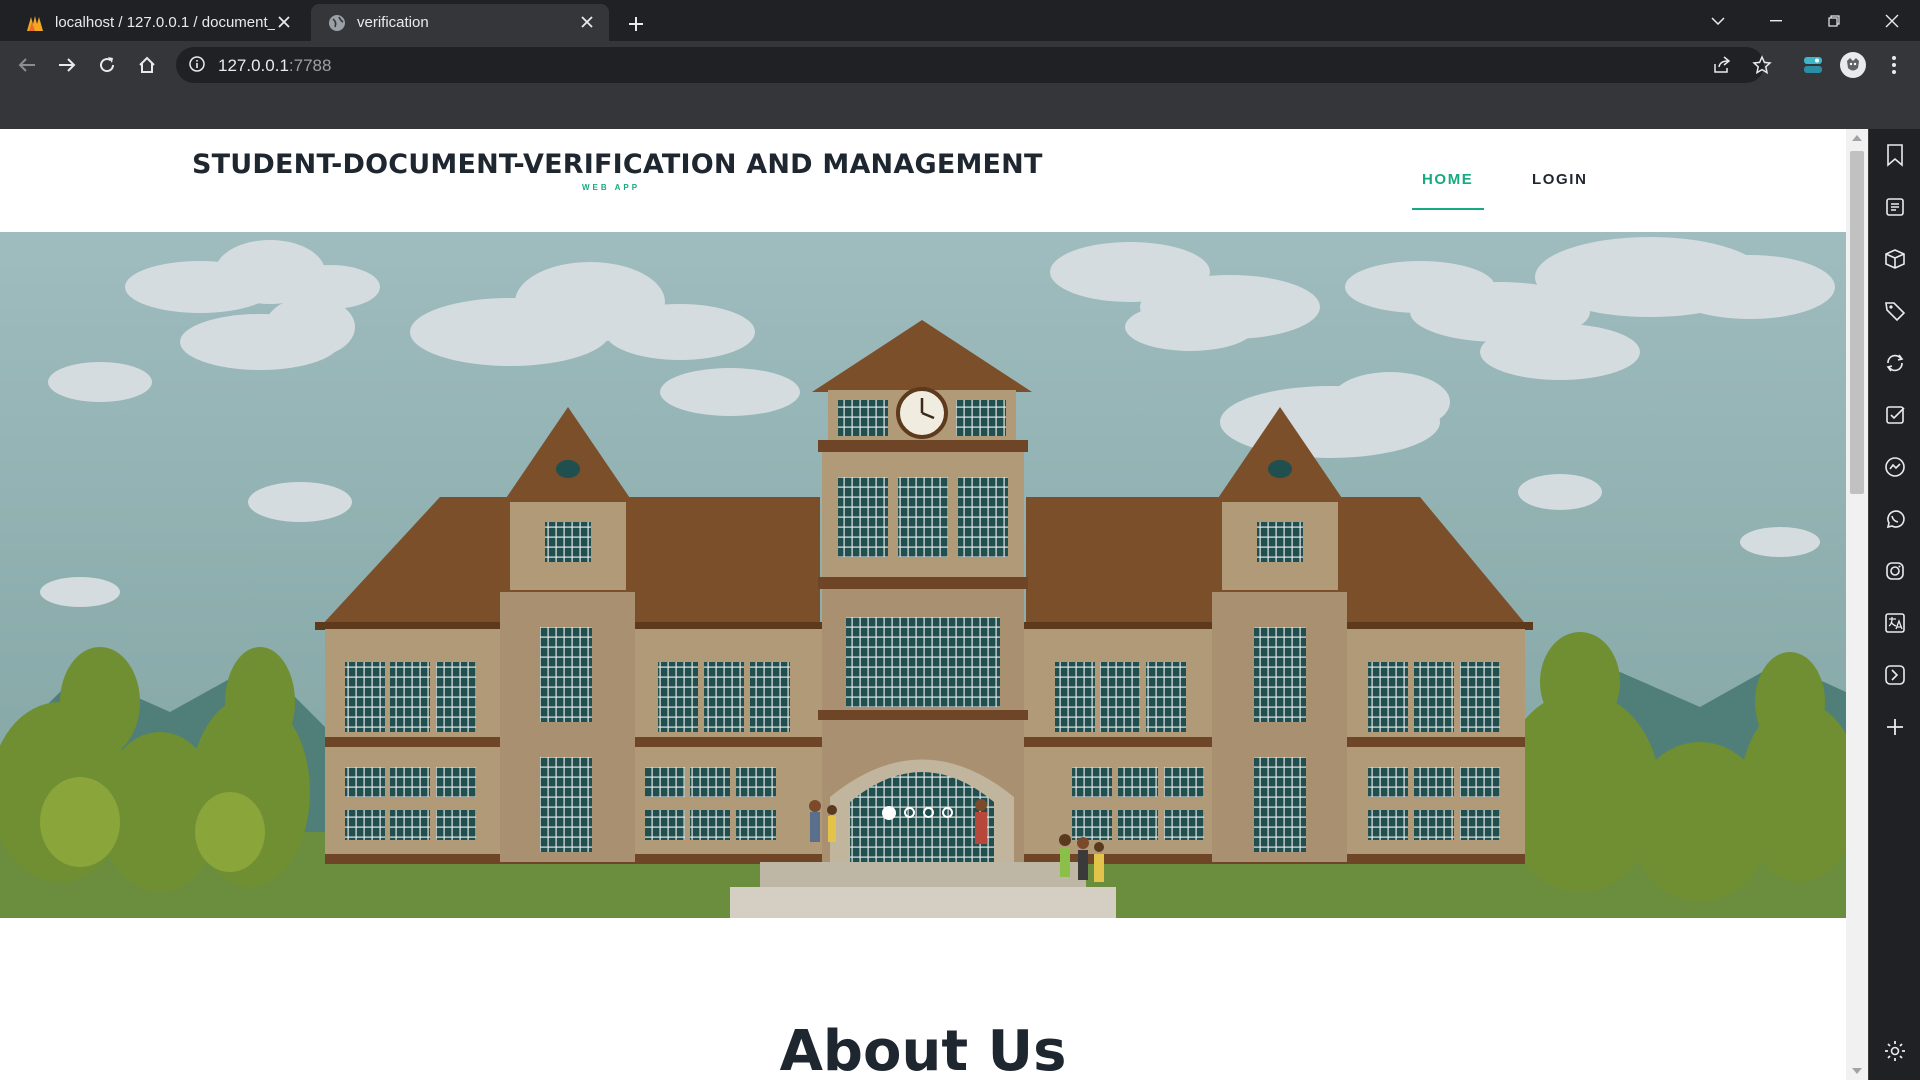  Describe the element at coordinates (1895, 311) in the screenshot. I see `tag-icon` at that location.